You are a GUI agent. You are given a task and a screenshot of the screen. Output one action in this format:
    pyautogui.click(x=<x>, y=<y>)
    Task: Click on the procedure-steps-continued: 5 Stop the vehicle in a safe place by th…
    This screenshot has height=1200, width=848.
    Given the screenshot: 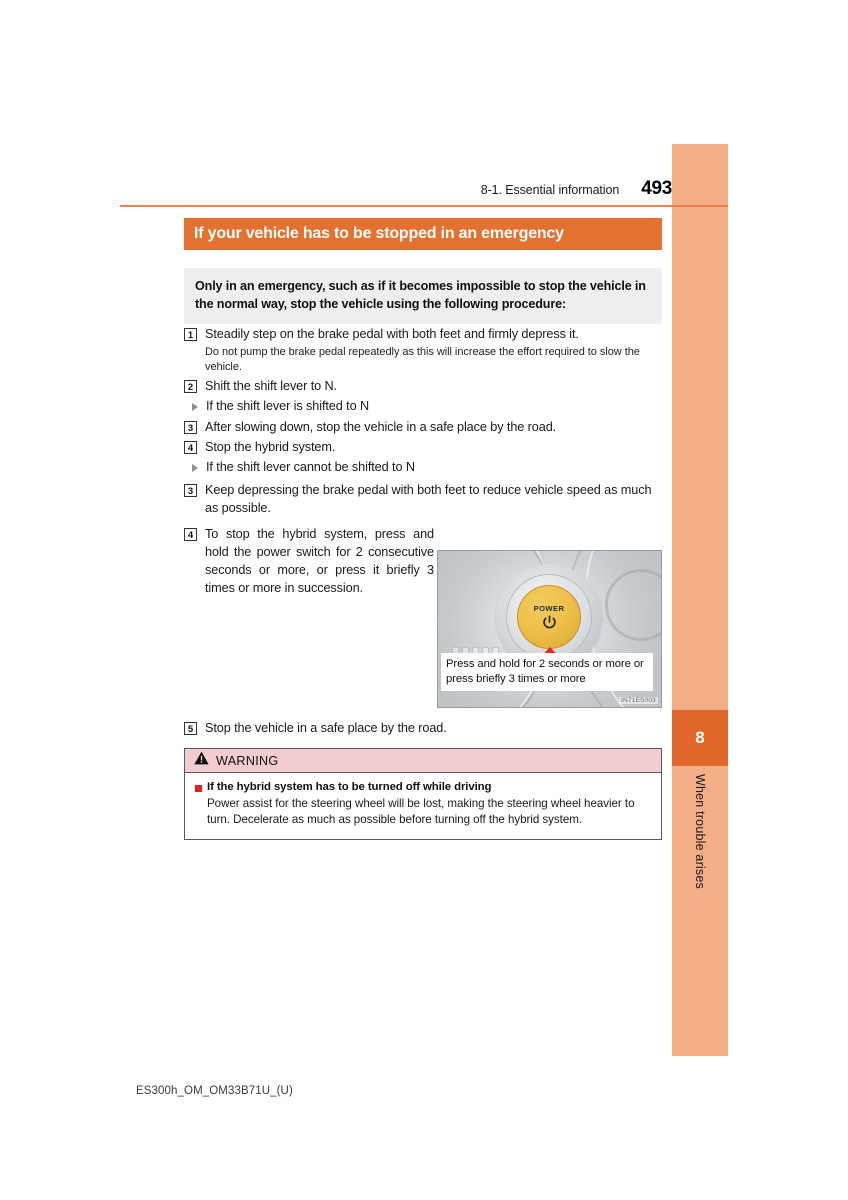 What is the action you would take?
    pyautogui.click(x=423, y=729)
    